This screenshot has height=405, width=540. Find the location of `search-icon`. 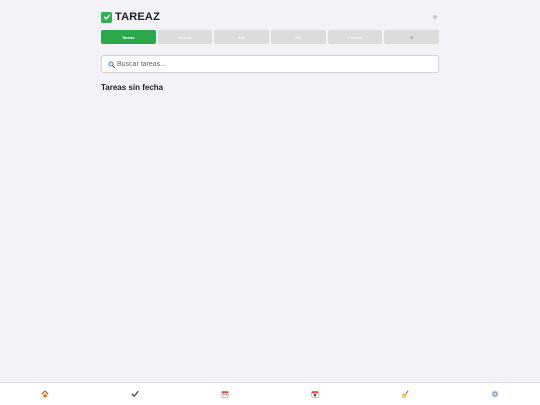

search-icon is located at coordinates (111, 64).